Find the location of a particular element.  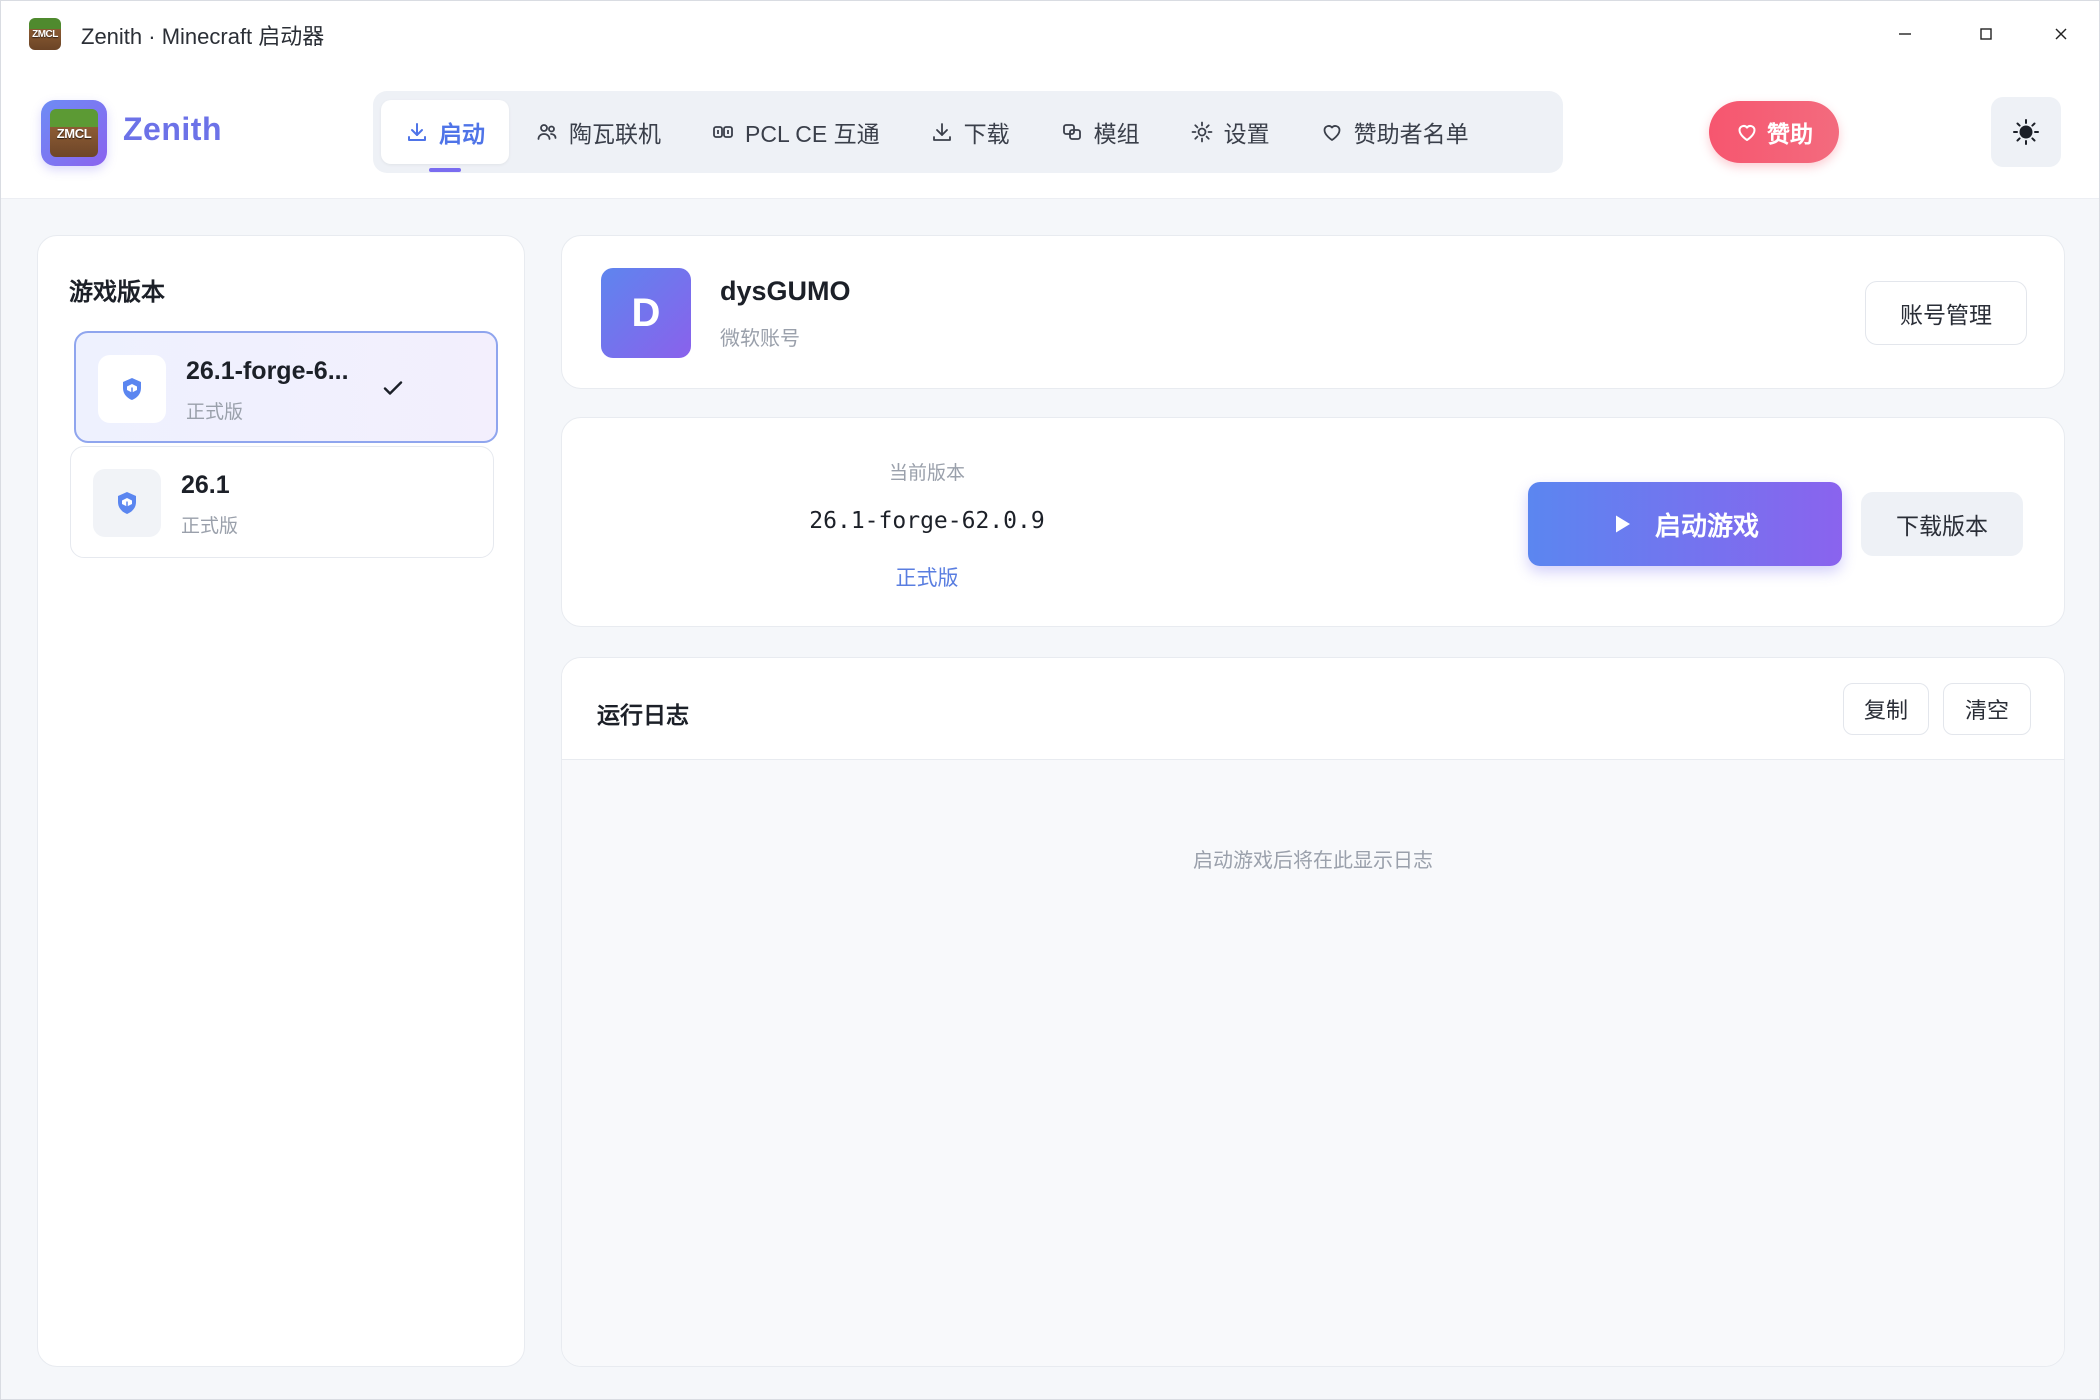

version-item: 26.1-forge-6... 正式版 is located at coordinates (286, 387).